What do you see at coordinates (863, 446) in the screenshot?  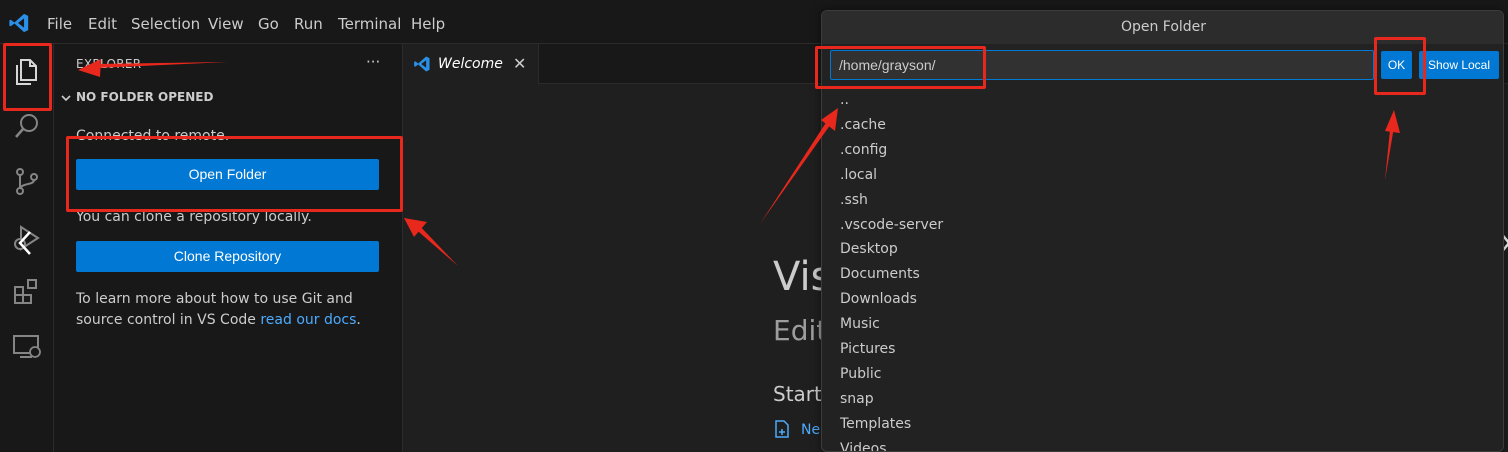 I see `folder-list-item: Videos` at bounding box center [863, 446].